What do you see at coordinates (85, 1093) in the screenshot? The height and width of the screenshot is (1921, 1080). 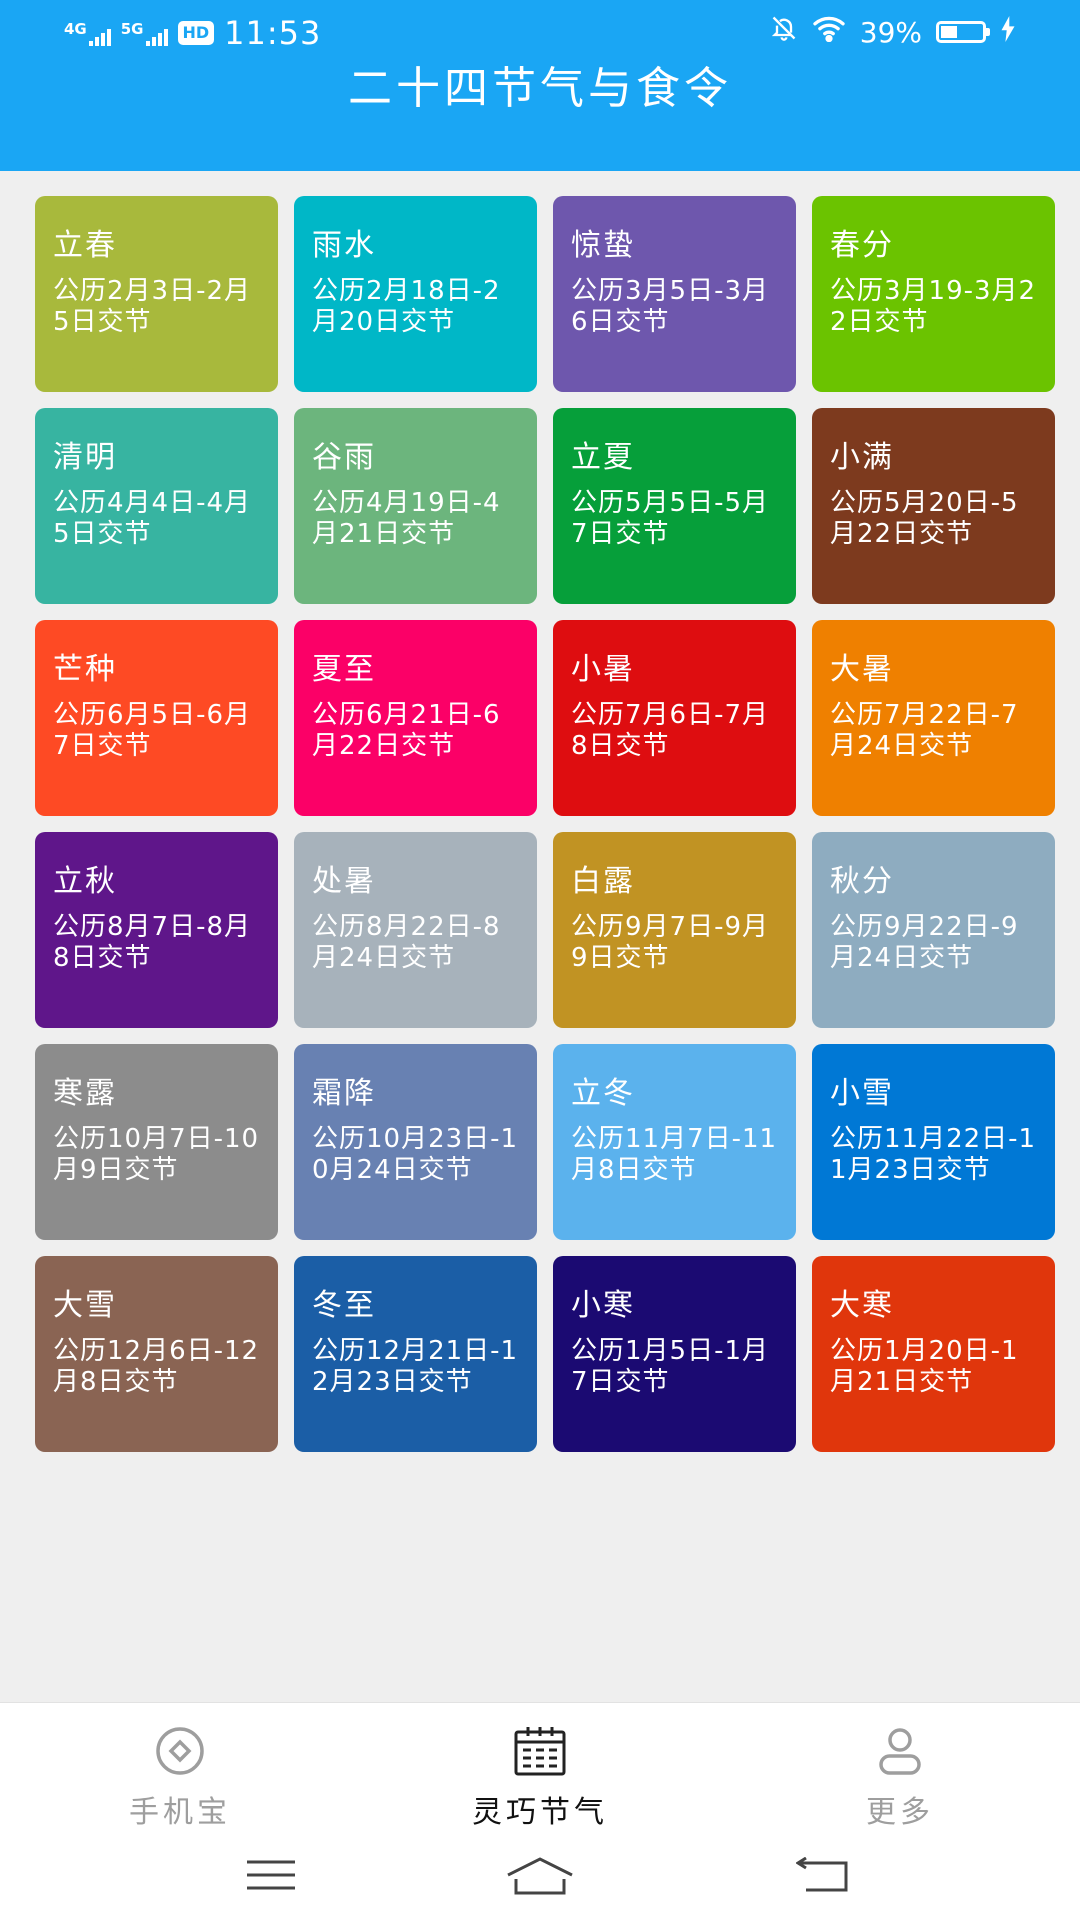 I see `solar-term-name: 寒露` at bounding box center [85, 1093].